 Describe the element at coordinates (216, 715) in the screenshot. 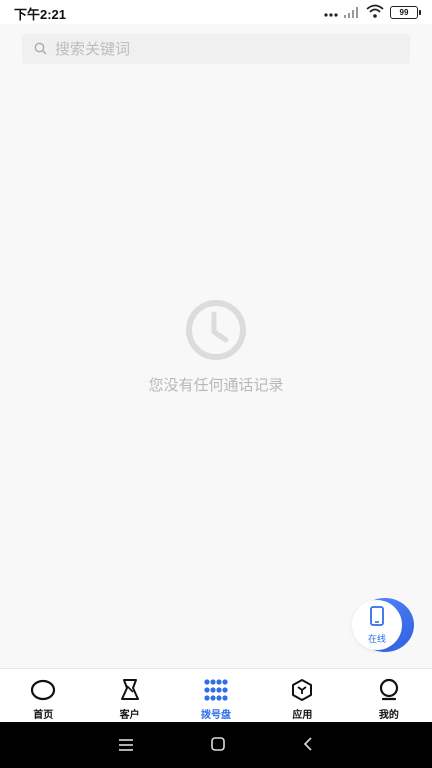

I see `tab-label-dialpad: 拨号盘` at that location.